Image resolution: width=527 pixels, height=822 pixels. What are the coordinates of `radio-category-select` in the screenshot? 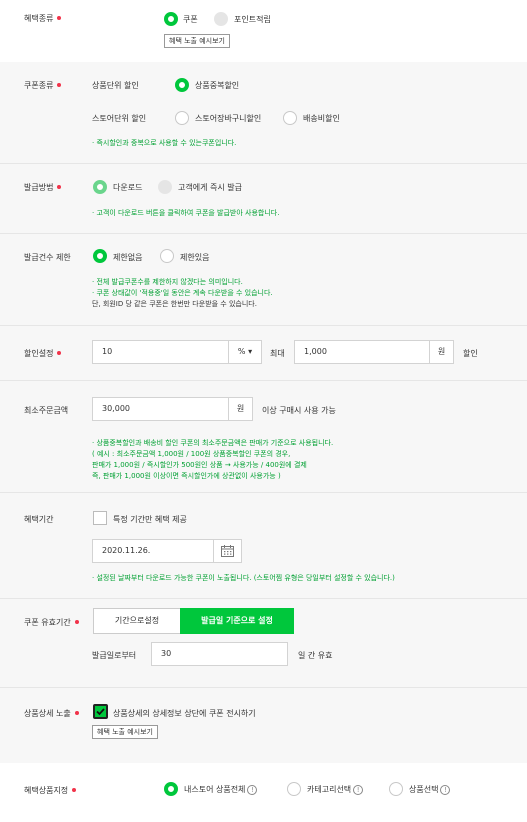 It's located at (294, 789).